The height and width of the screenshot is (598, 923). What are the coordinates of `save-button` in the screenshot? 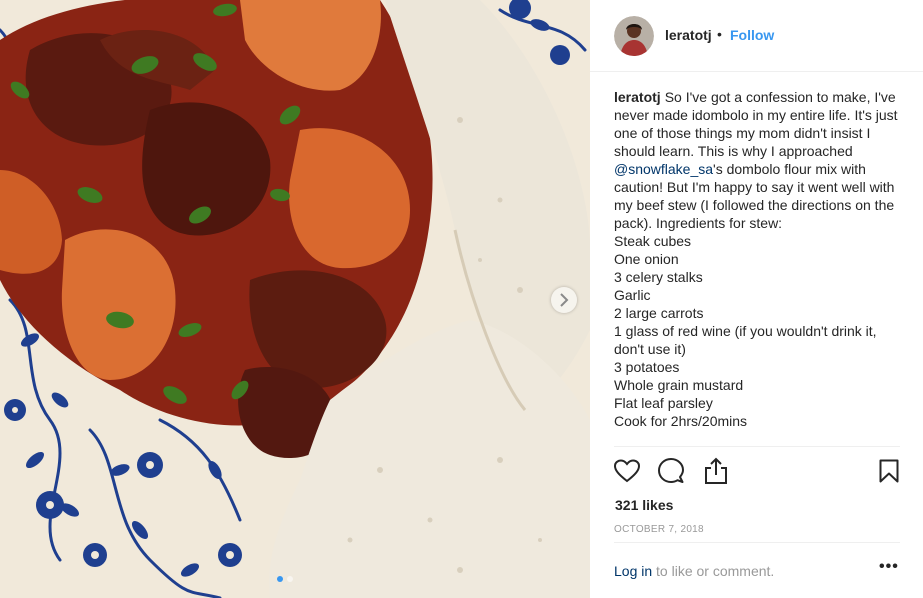 It's located at (889, 473).